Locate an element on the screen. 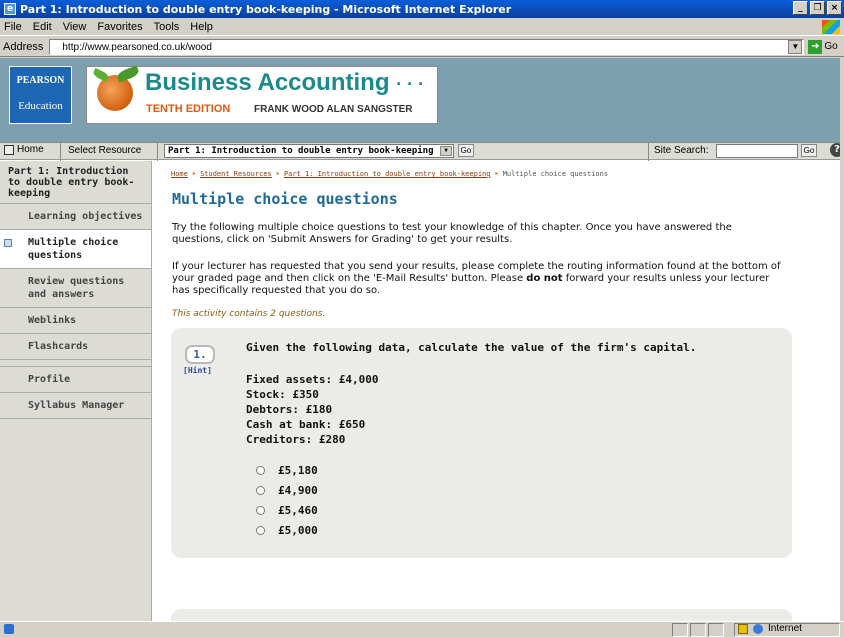 The width and height of the screenshot is (844, 637). book-title-text: Business Accounting is located at coordinates (267, 82).